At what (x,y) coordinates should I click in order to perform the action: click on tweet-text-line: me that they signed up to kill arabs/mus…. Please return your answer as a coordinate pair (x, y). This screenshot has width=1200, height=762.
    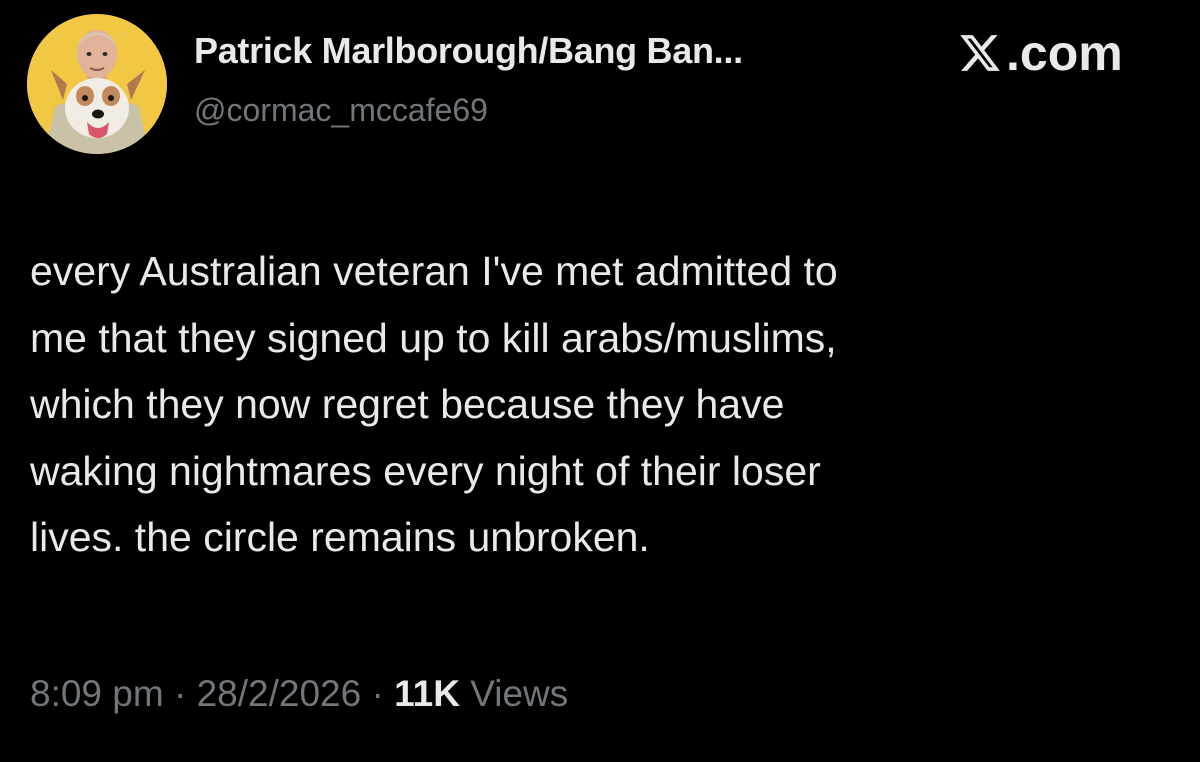
    Looking at the image, I should click on (433, 337).